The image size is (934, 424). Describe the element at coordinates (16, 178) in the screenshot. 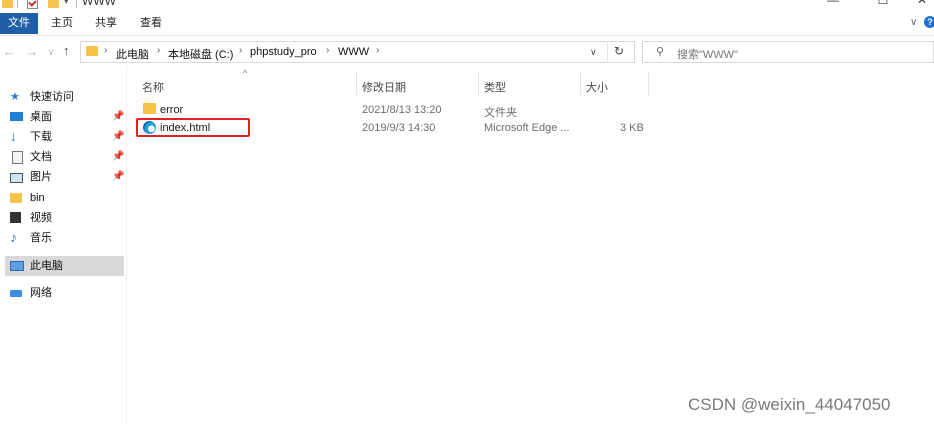

I see `pictures-icon` at that location.